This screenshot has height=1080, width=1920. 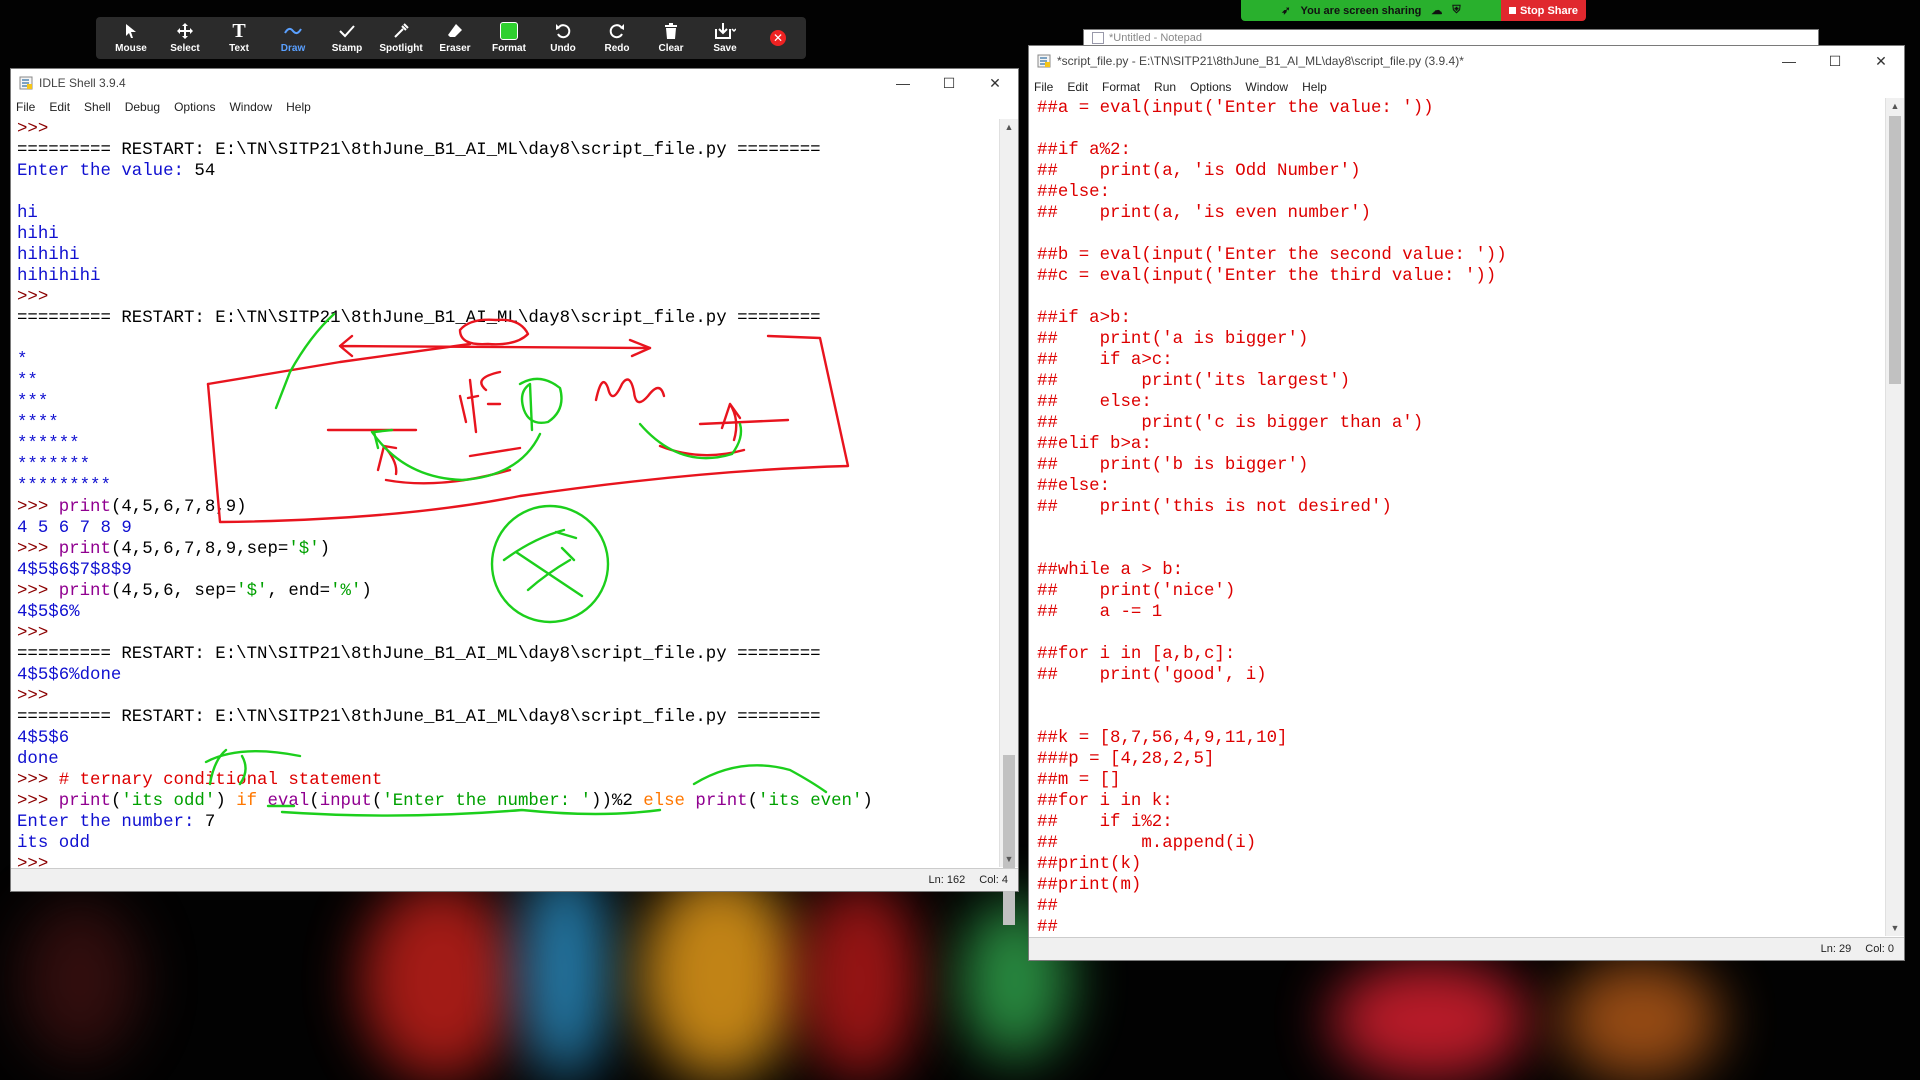 I want to click on pin-icon: ➶, so click(x=1286, y=11).